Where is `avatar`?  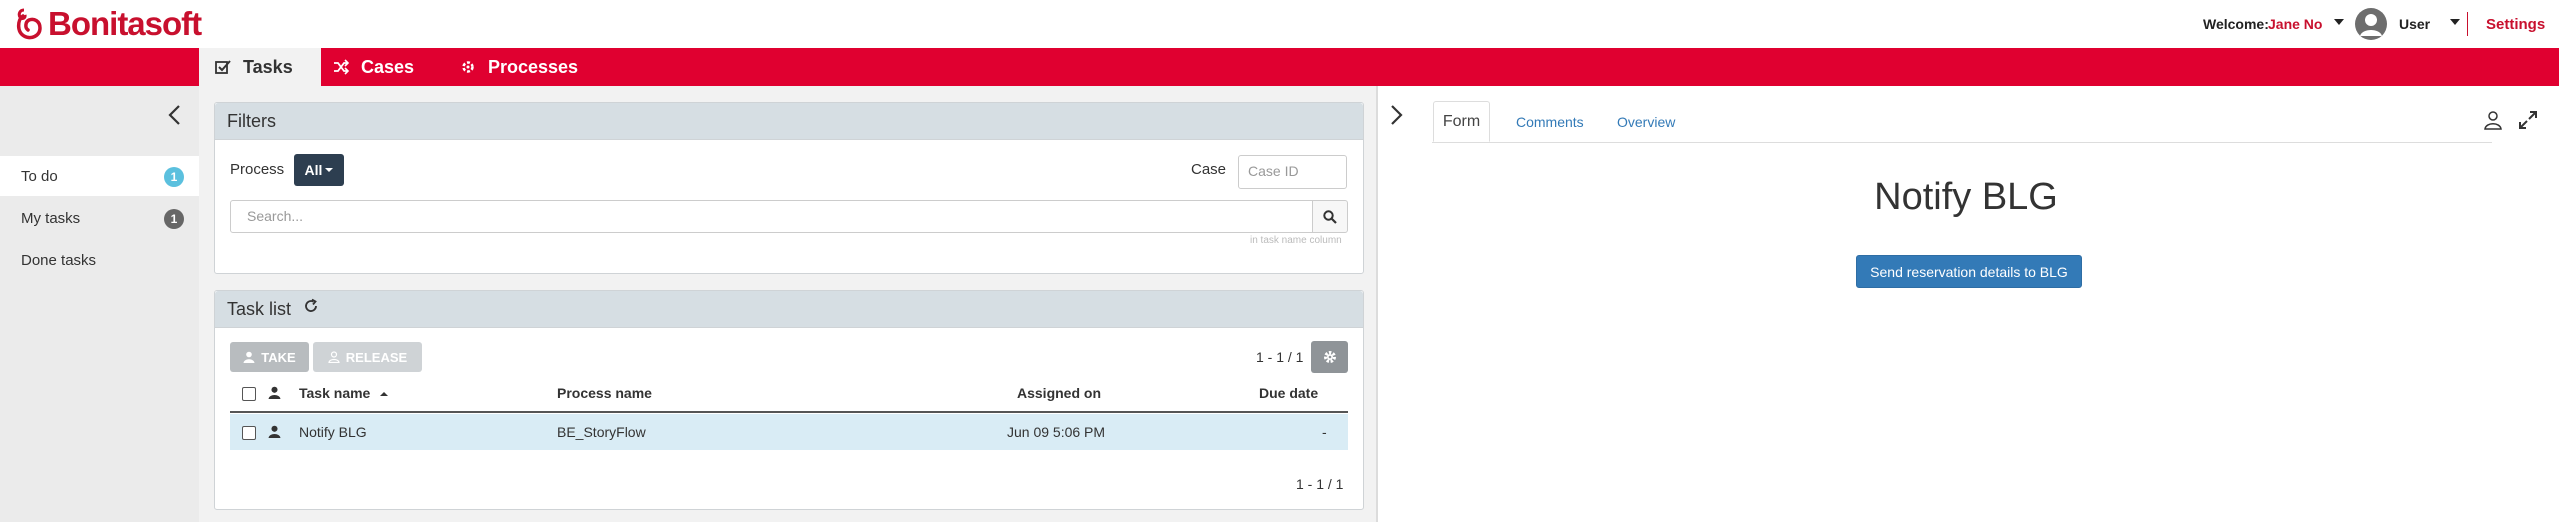
avatar is located at coordinates (2371, 24).